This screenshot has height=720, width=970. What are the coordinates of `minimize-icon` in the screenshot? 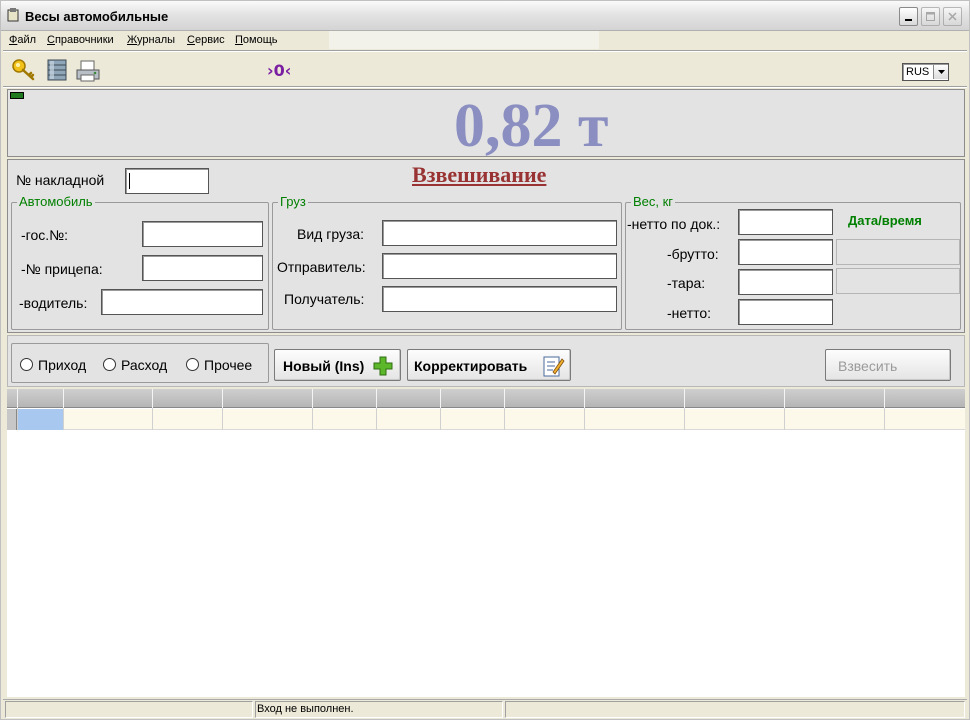 It's located at (908, 20).